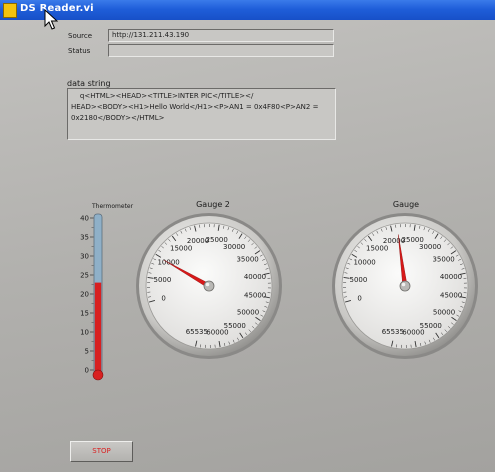 This screenshot has width=495, height=472. Describe the element at coordinates (98, 375) in the screenshot. I see `thermometer-bulb` at that location.